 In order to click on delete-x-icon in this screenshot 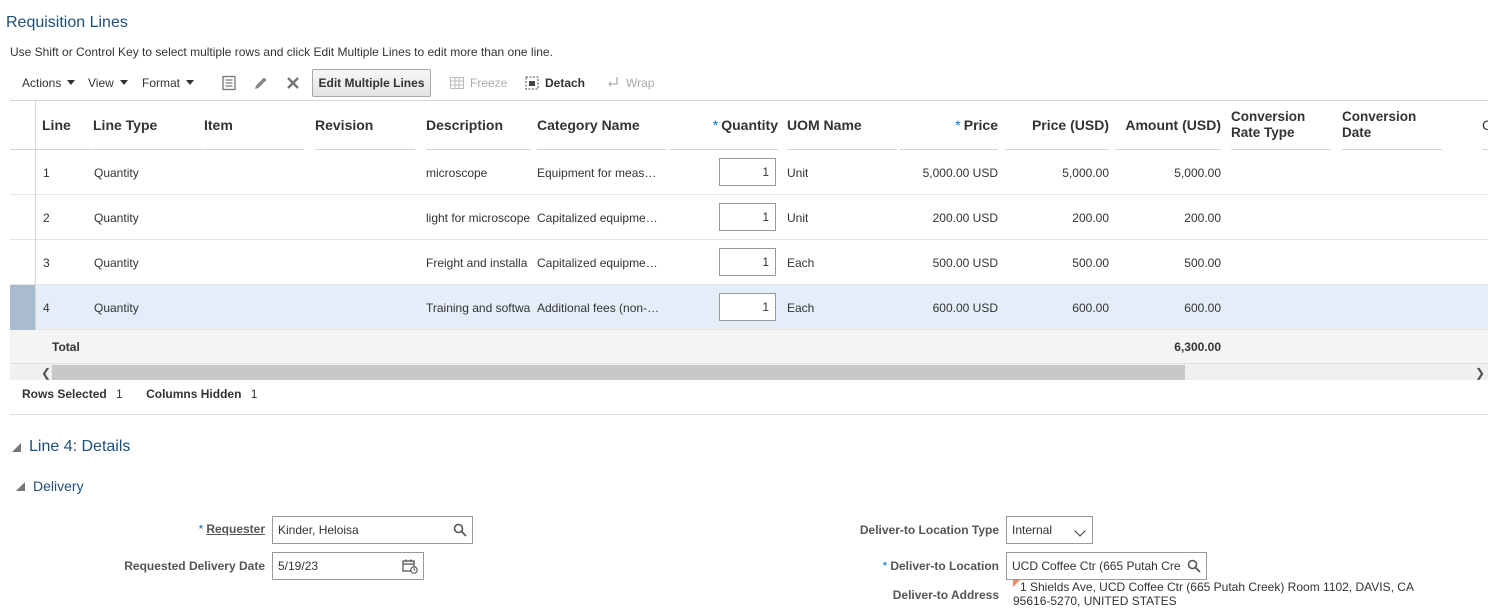, I will do `click(293, 83)`.